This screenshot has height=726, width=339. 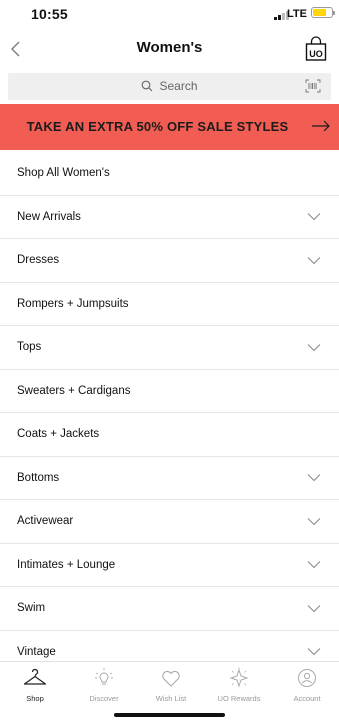 I want to click on menu-item-label: Dresses, so click(x=38, y=260).